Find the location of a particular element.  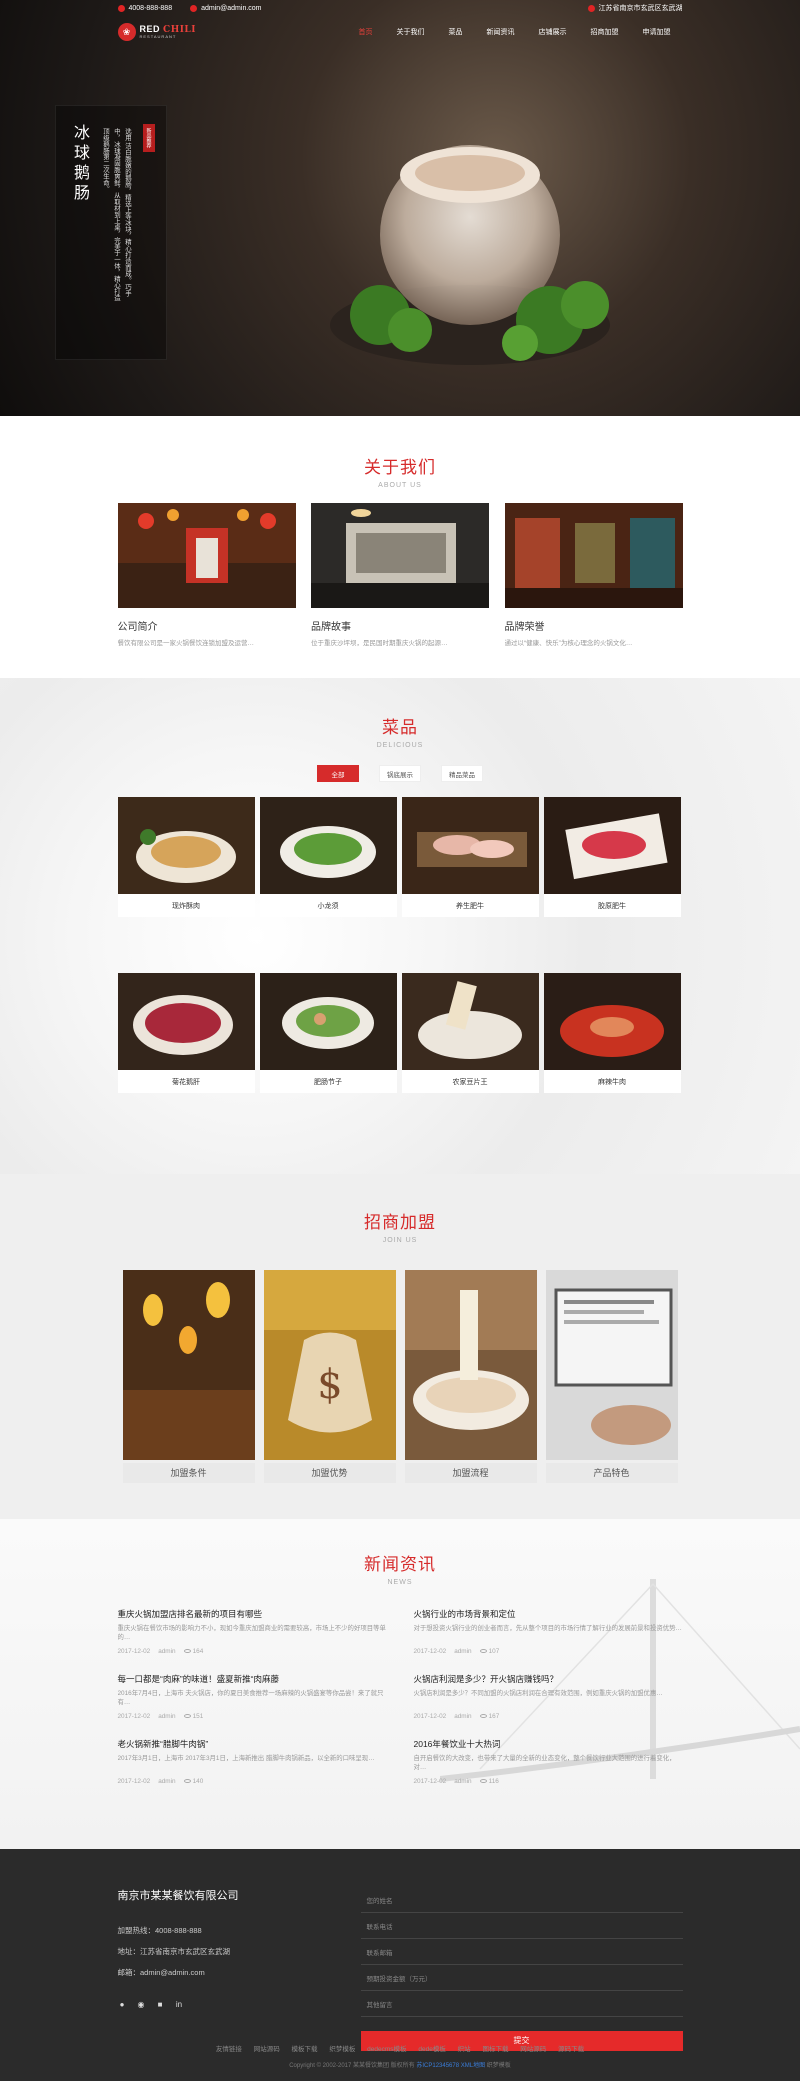

mural-hall-image is located at coordinates (400, 555).